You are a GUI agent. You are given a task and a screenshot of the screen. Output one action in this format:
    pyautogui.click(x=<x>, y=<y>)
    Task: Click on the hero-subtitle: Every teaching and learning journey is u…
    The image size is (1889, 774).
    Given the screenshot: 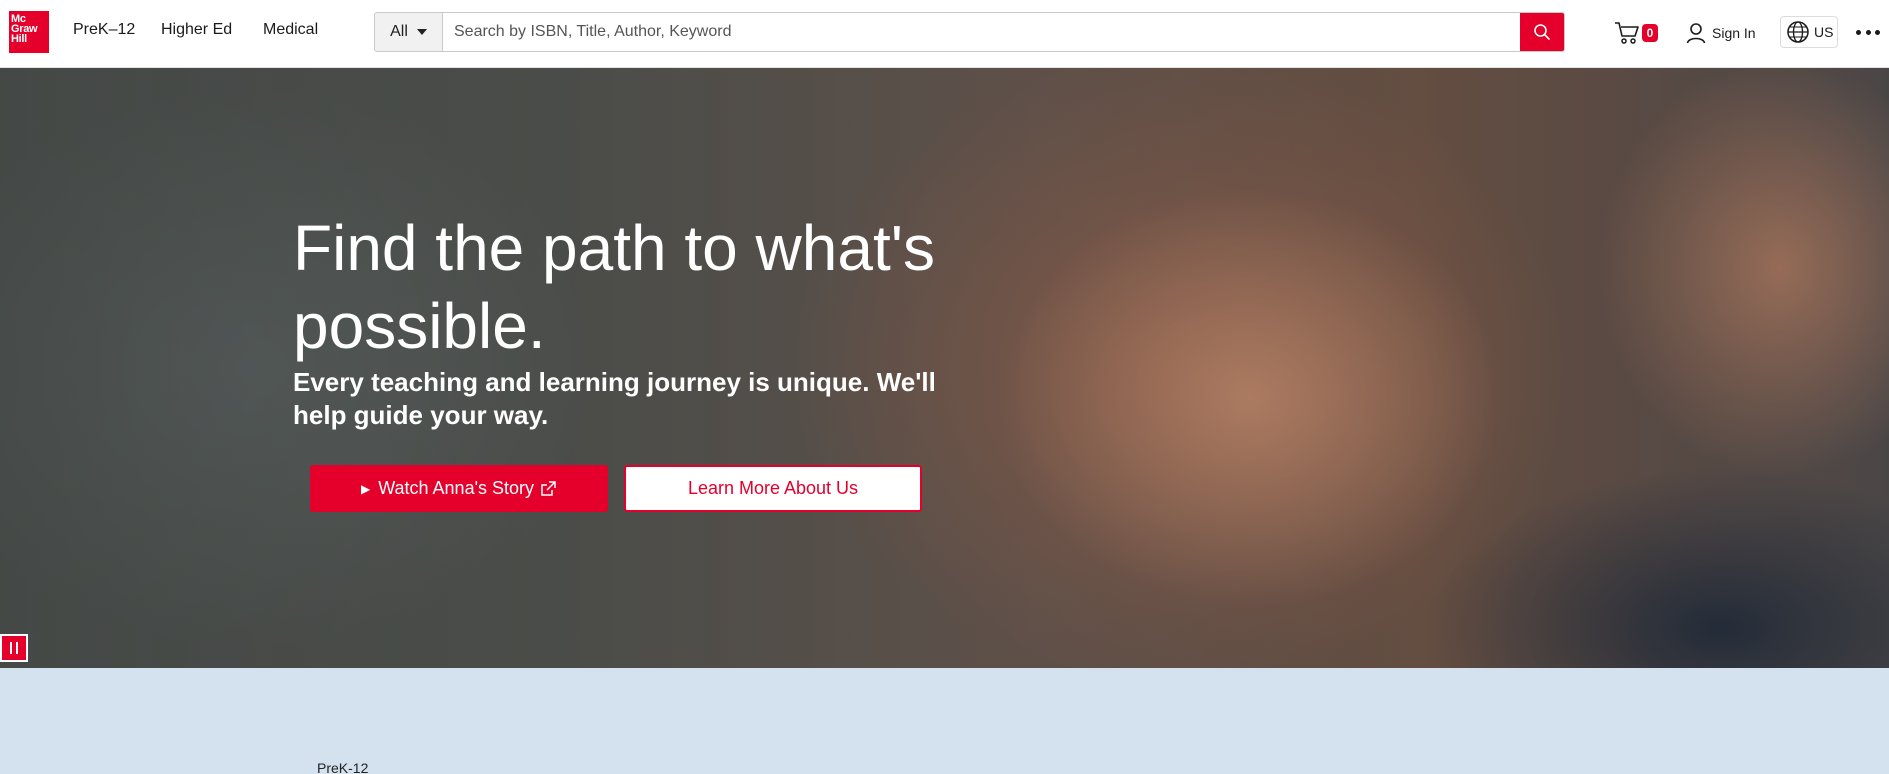 What is the action you would take?
    pyautogui.click(x=614, y=398)
    